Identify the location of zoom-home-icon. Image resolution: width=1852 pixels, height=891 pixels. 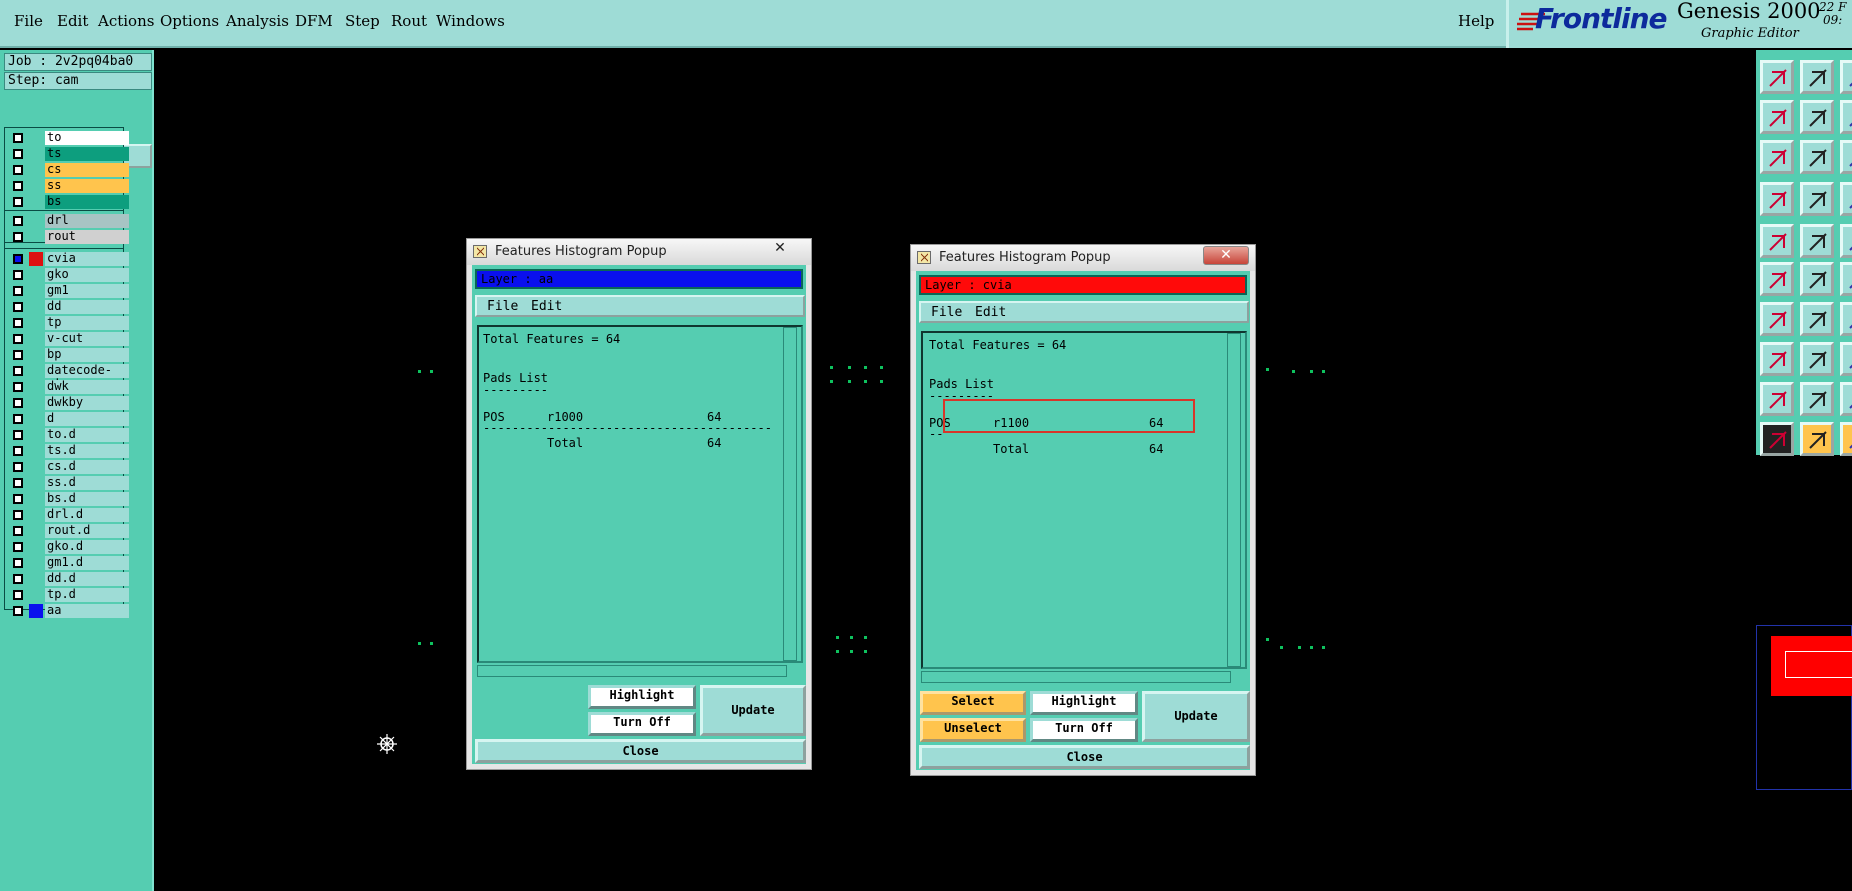
(1777, 77).